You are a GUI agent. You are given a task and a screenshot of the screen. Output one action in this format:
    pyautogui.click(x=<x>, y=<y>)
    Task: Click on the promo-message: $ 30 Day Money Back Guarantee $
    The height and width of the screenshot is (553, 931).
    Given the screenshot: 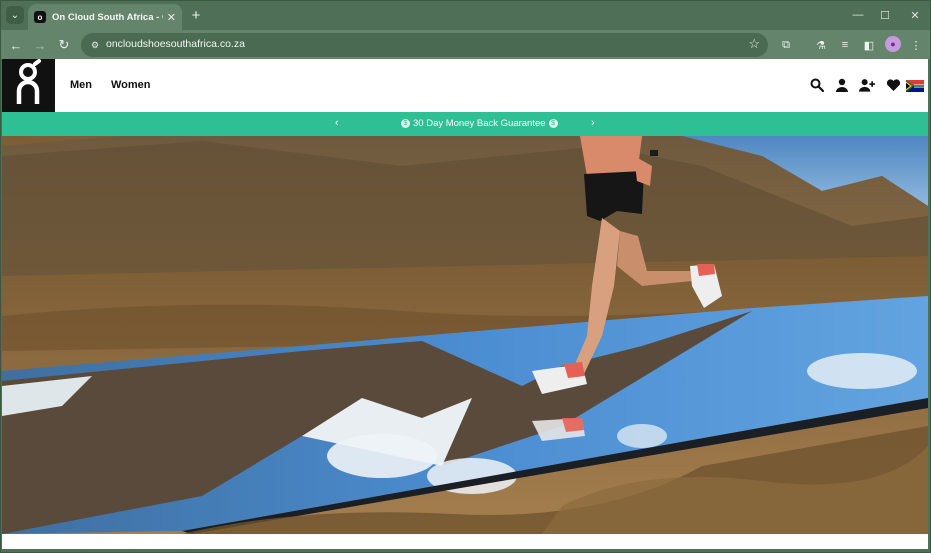 What is the action you would take?
    pyautogui.click(x=479, y=123)
    